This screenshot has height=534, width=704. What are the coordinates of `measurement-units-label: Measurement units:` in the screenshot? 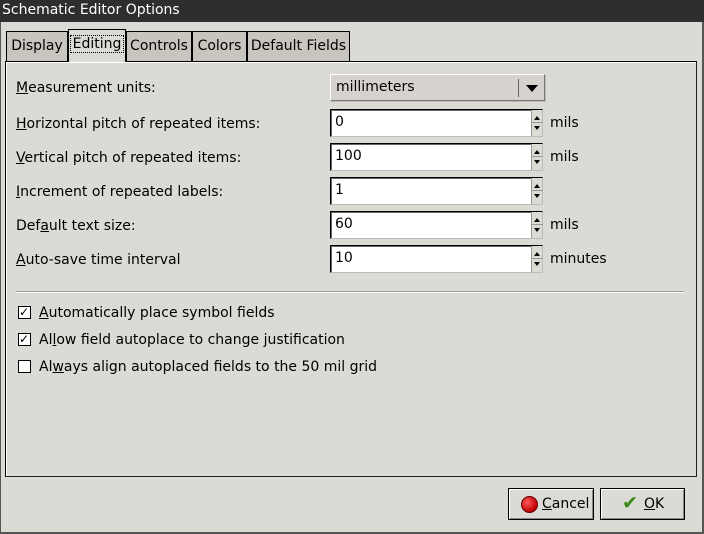 It's located at (86, 88).